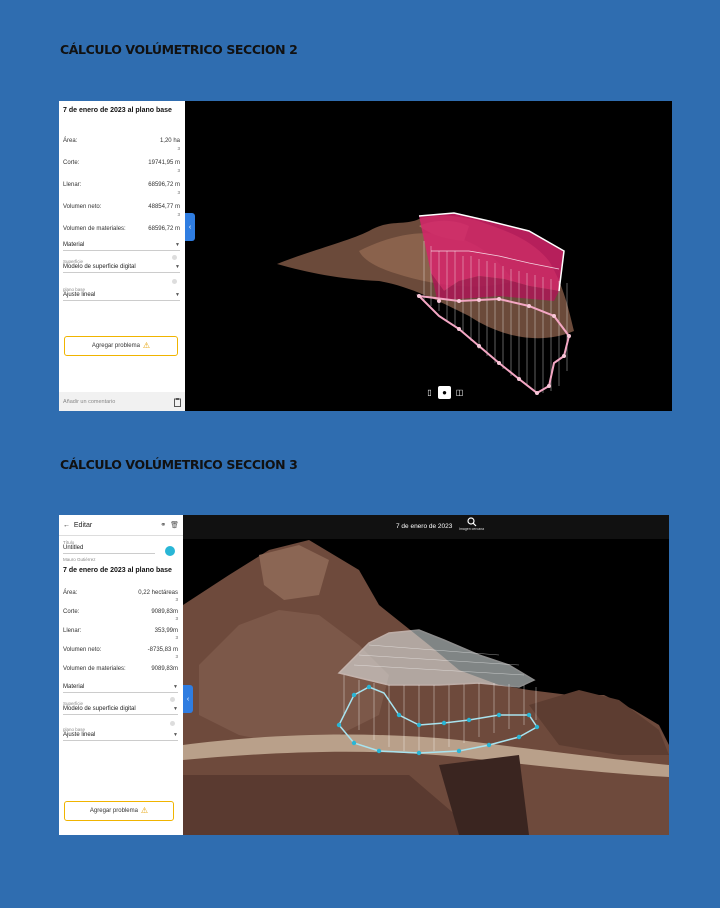  I want to click on split-icon: ◫, so click(459, 392).